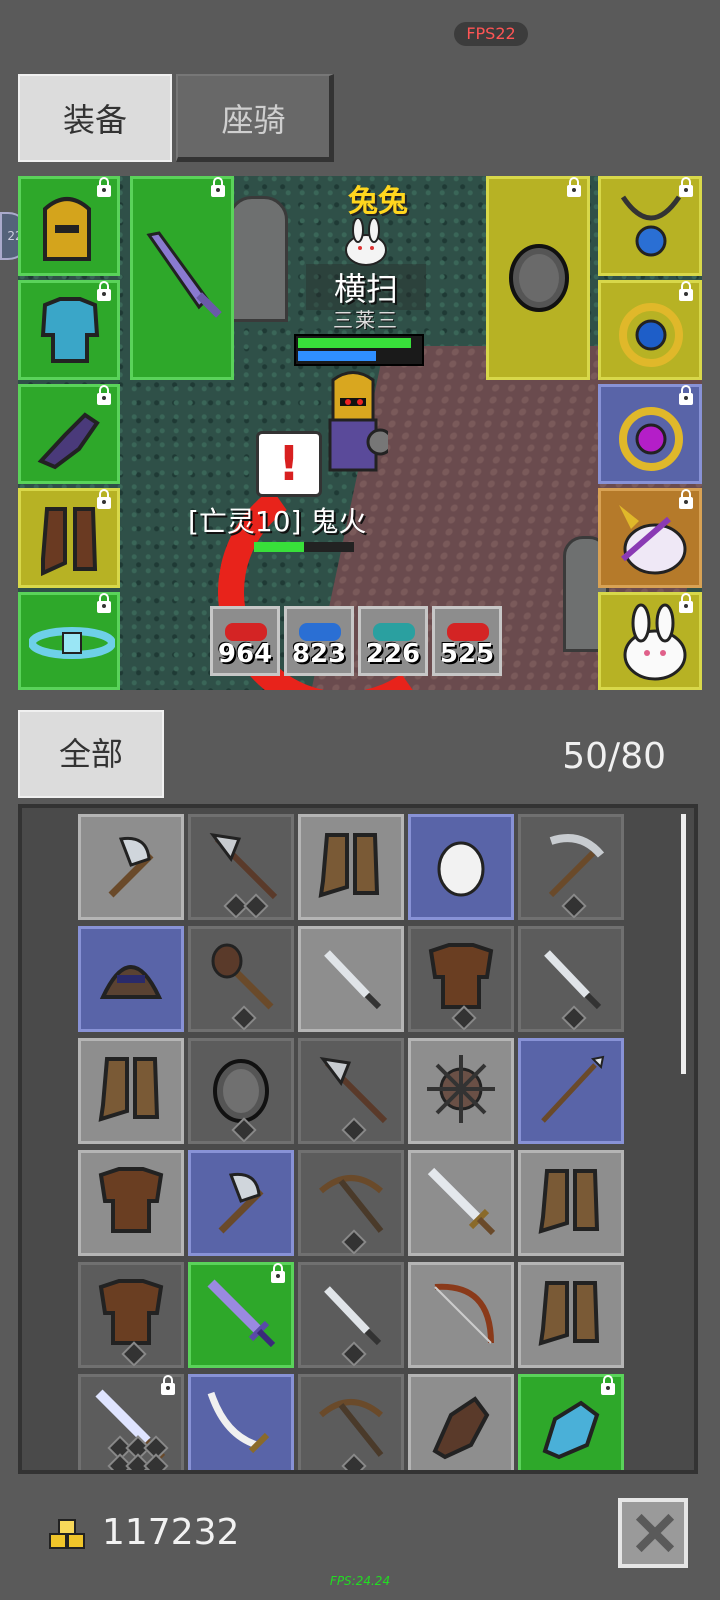 The image size is (720, 1600). I want to click on chainmail-icon, so click(70, 330).